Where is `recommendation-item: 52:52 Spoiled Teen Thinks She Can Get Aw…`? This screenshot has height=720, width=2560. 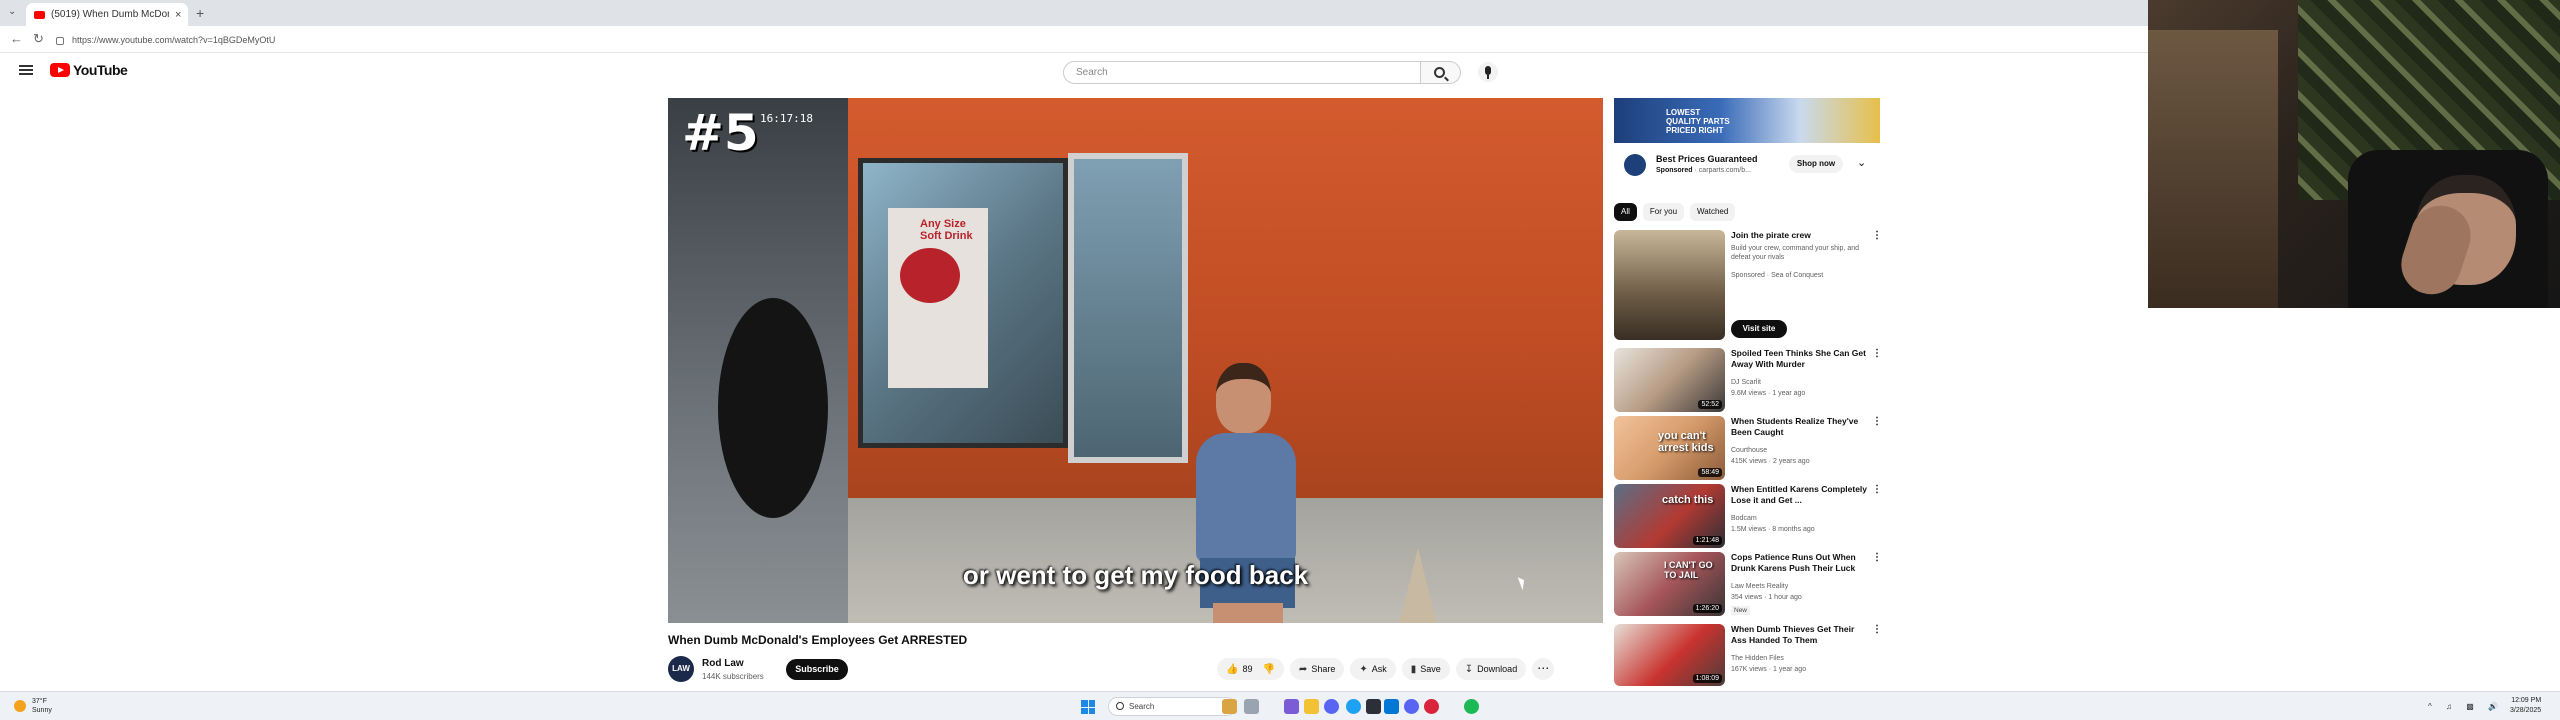 recommendation-item: 52:52 Spoiled Teen Thinks She Can Get Aw… is located at coordinates (1749, 381).